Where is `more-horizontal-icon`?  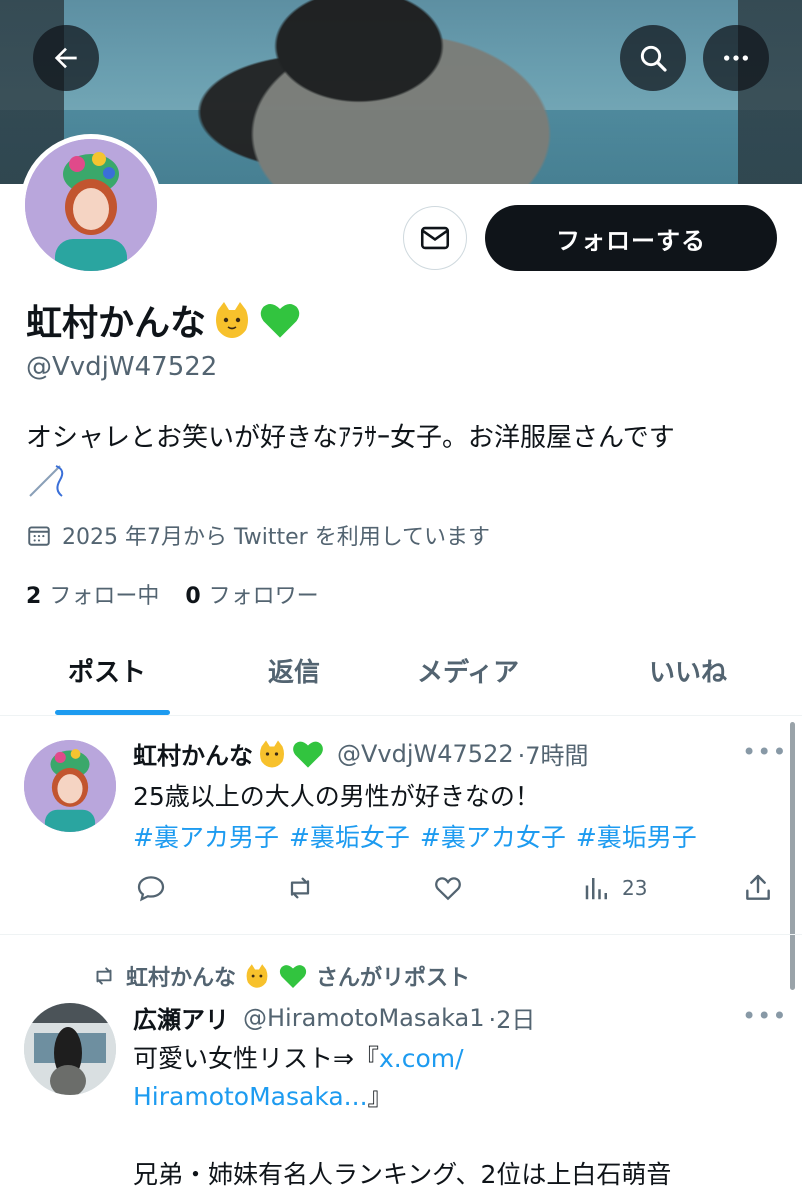 more-horizontal-icon is located at coordinates (736, 58).